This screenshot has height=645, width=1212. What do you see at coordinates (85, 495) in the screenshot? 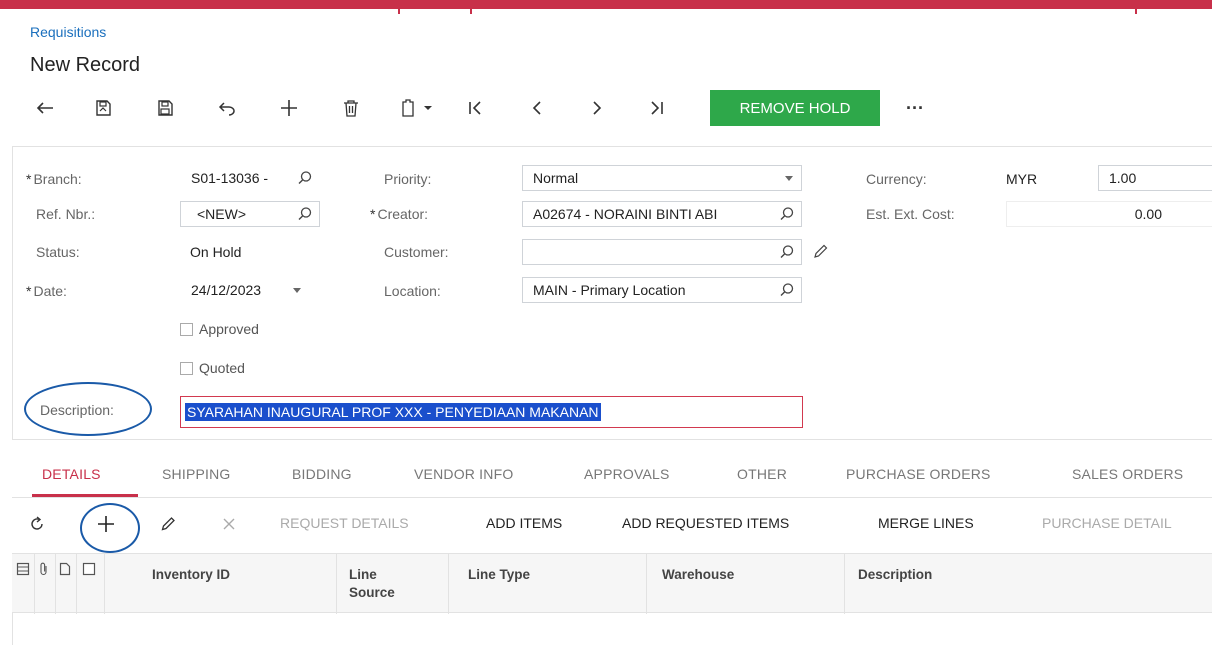
I see `active-tab-indicator` at bounding box center [85, 495].